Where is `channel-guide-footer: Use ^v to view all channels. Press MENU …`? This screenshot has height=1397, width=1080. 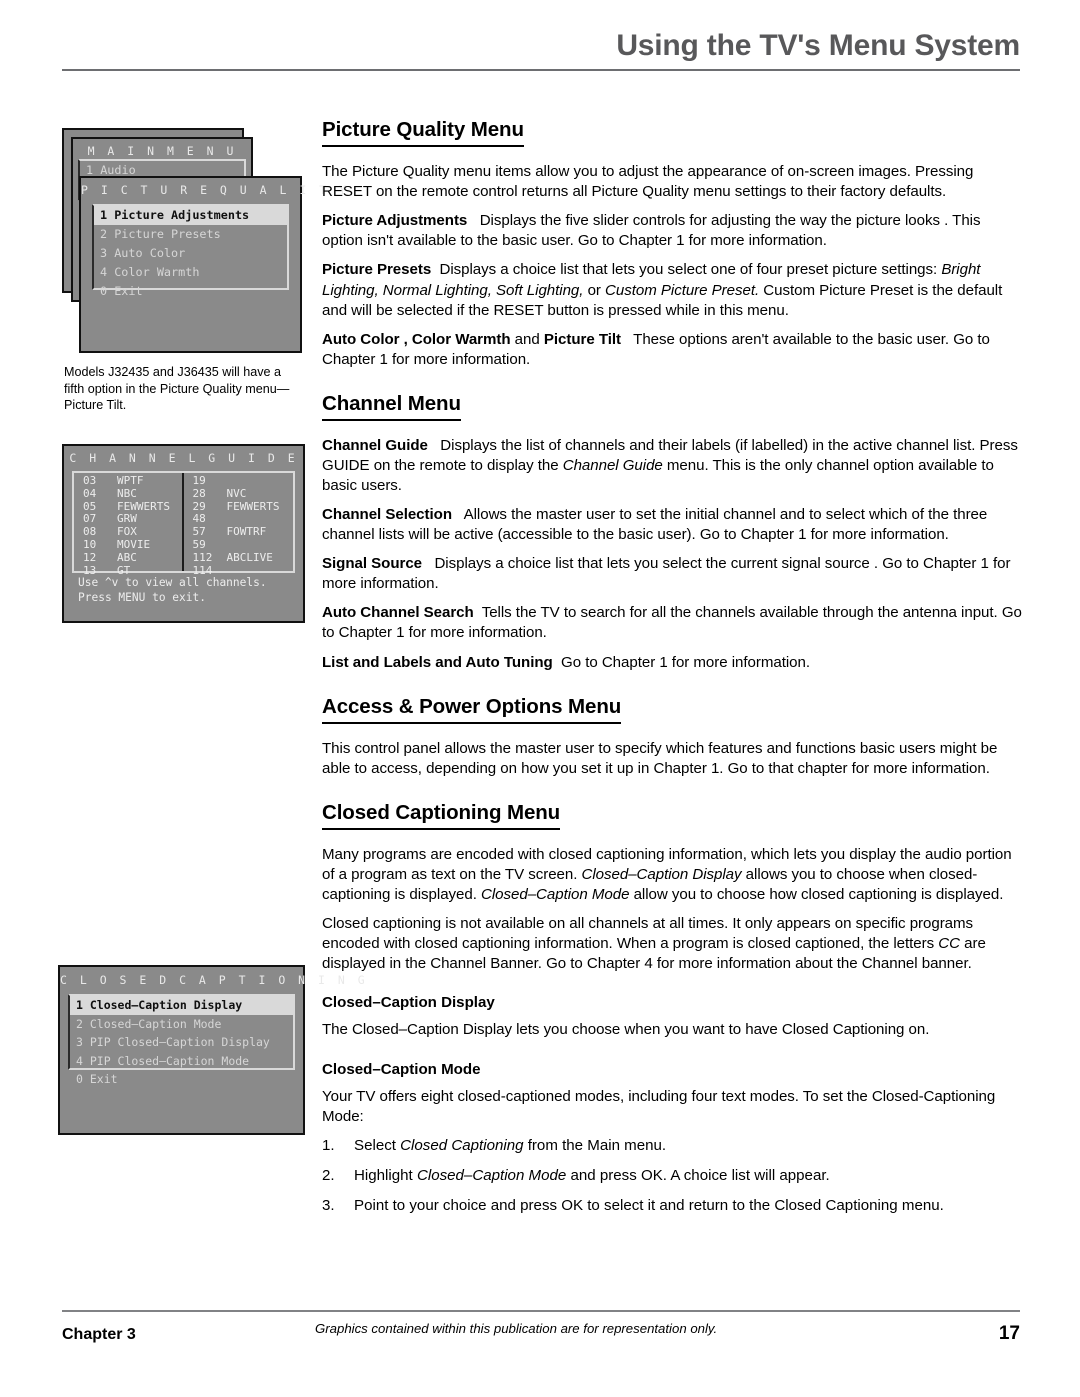
channel-guide-footer: Use ^v to view all channels. Press MENU … is located at coordinates (183, 591).